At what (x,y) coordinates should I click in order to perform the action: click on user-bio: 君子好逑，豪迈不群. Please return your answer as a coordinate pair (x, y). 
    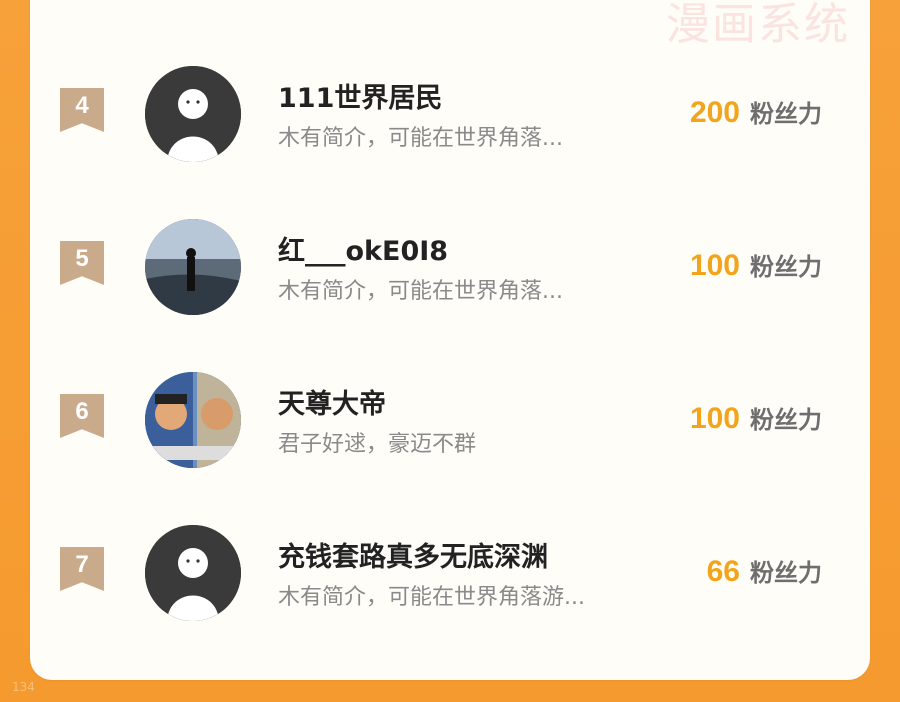
    Looking at the image, I should click on (377, 444).